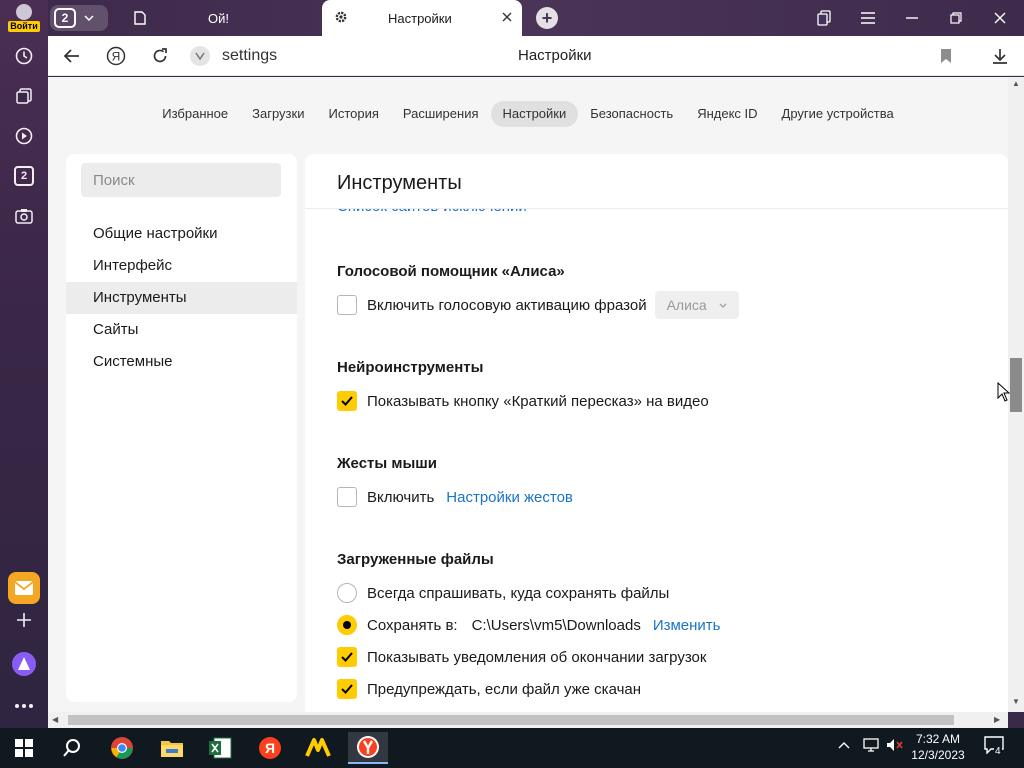  I want to click on scroll-left-icon: ◀, so click(55, 719).